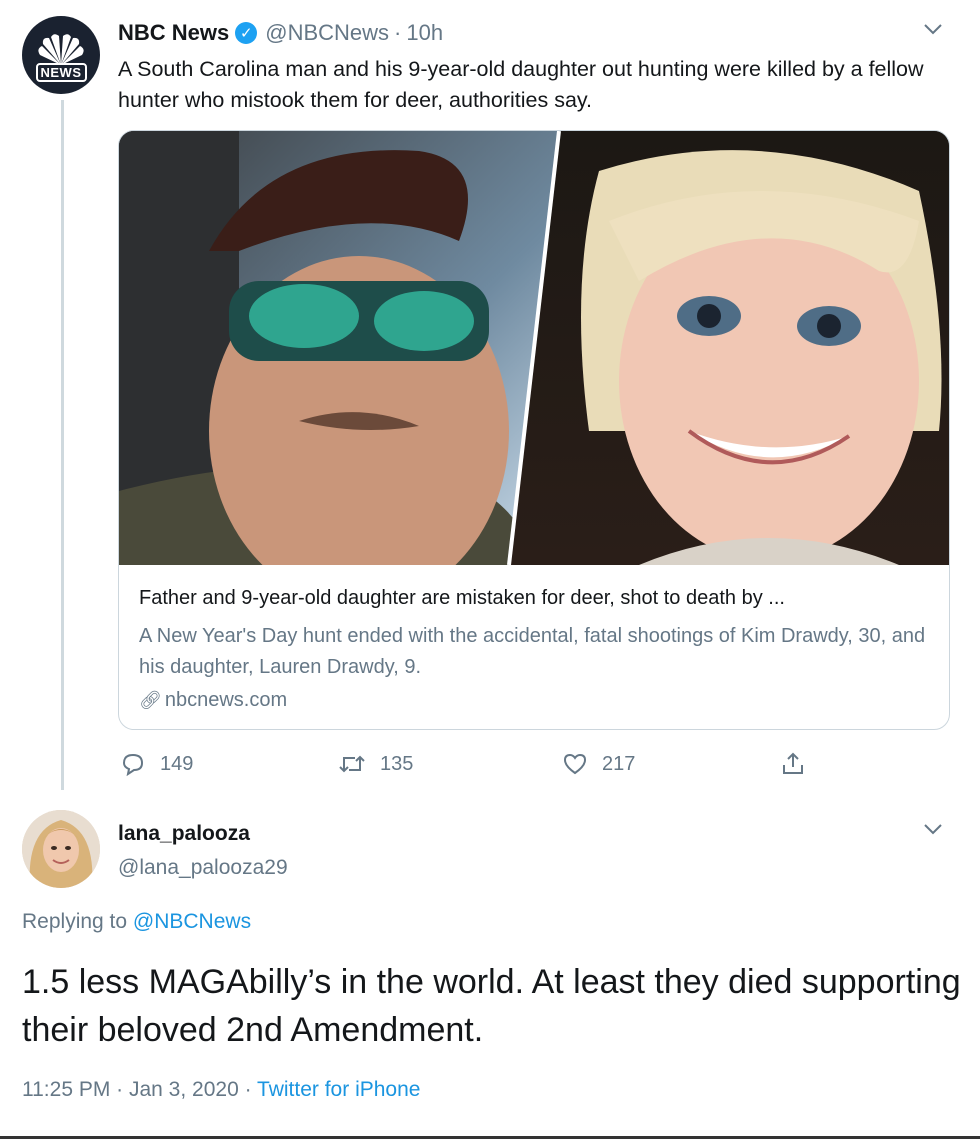 This screenshot has width=980, height=1139. What do you see at coordinates (75, 921) in the screenshot?
I see `replying-to-prefix: Replying to` at bounding box center [75, 921].